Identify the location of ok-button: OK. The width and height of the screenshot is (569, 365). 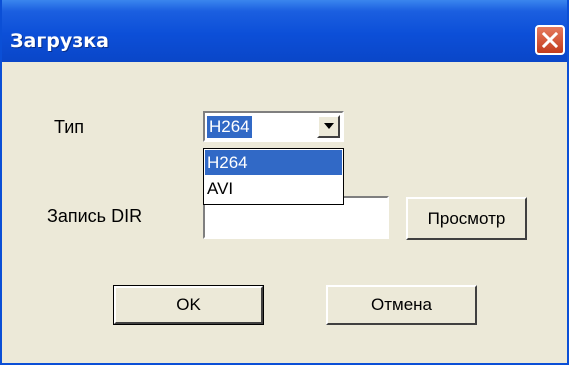
(188, 305).